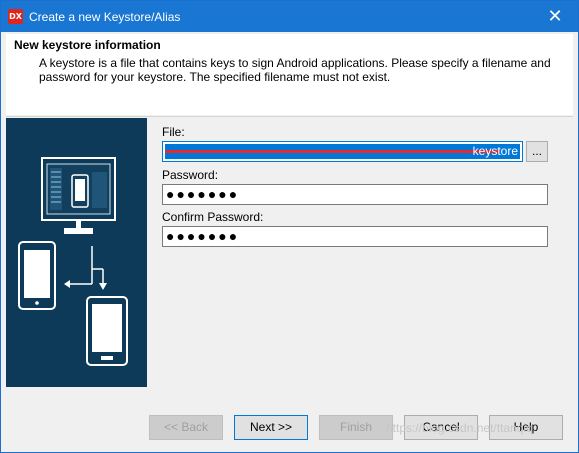 The image size is (579, 453). What do you see at coordinates (355, 194) in the screenshot?
I see `password-field: ●●●●●●●` at bounding box center [355, 194].